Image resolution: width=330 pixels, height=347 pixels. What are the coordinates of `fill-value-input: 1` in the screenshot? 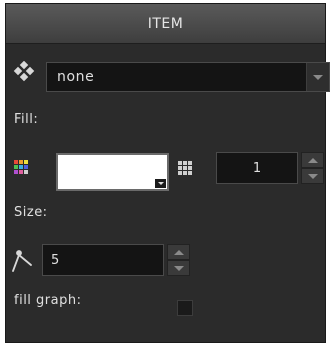 It's located at (257, 168).